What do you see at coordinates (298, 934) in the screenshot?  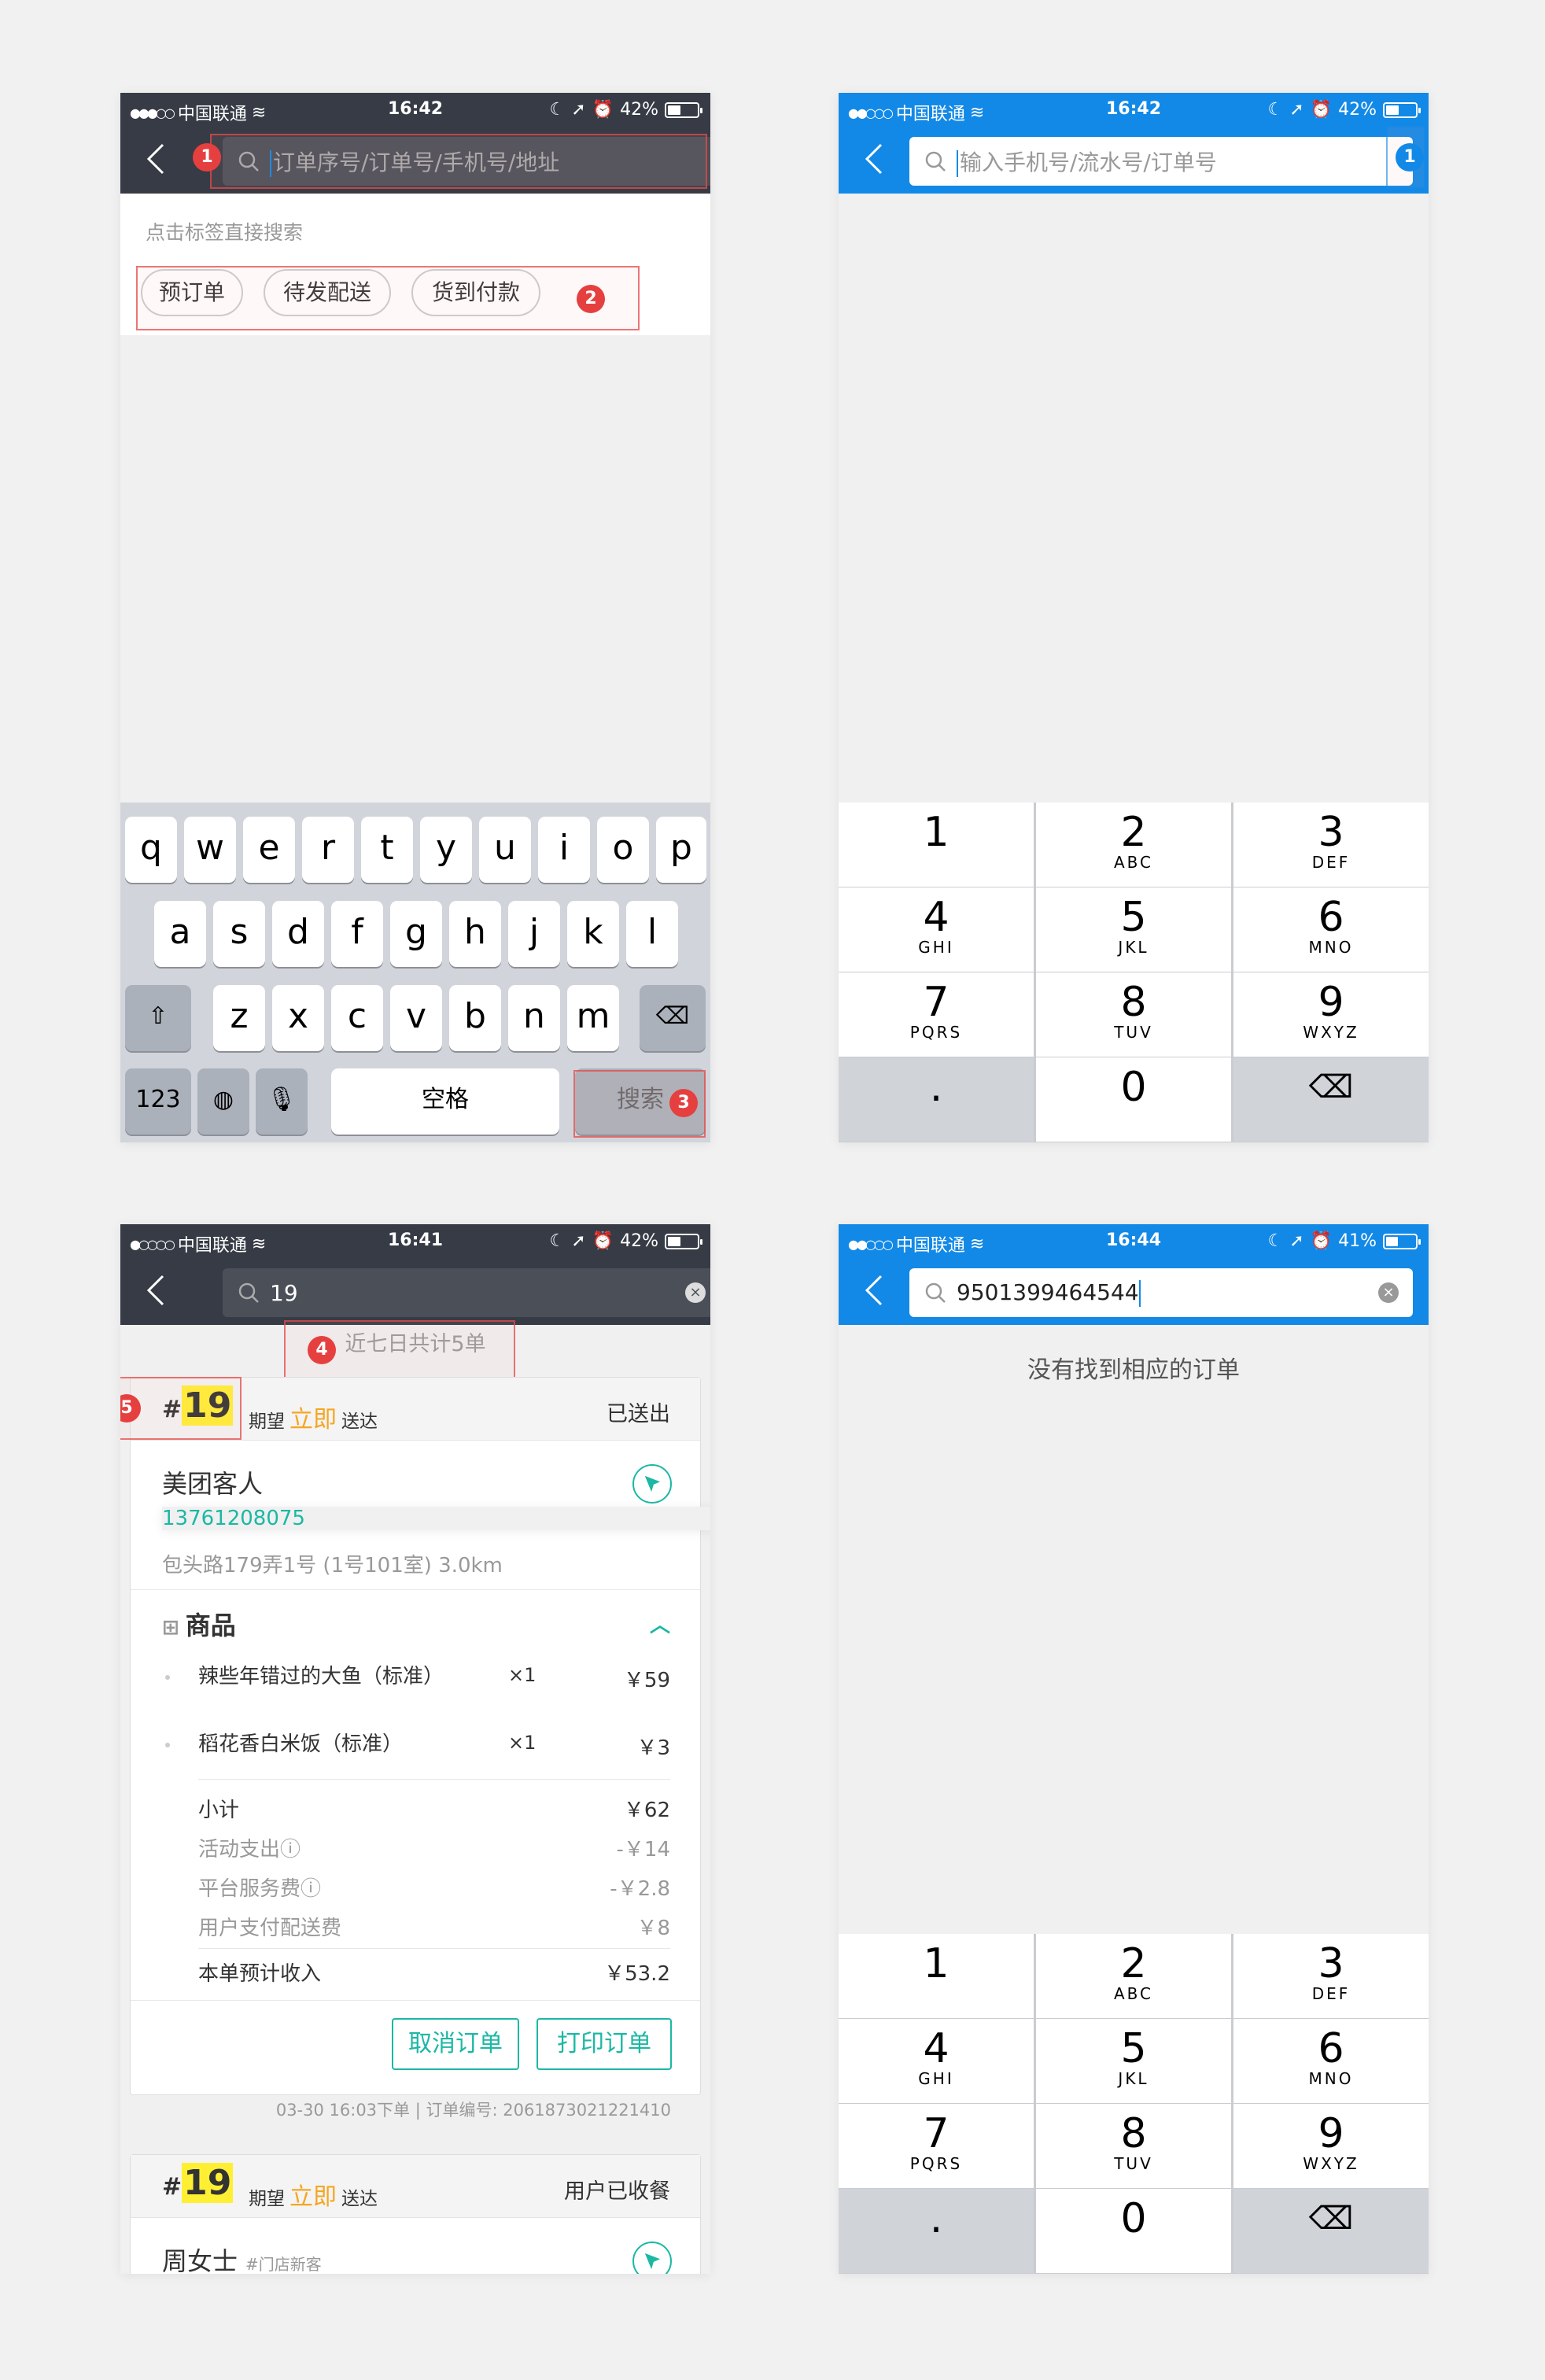 I see `key-d: d` at bounding box center [298, 934].